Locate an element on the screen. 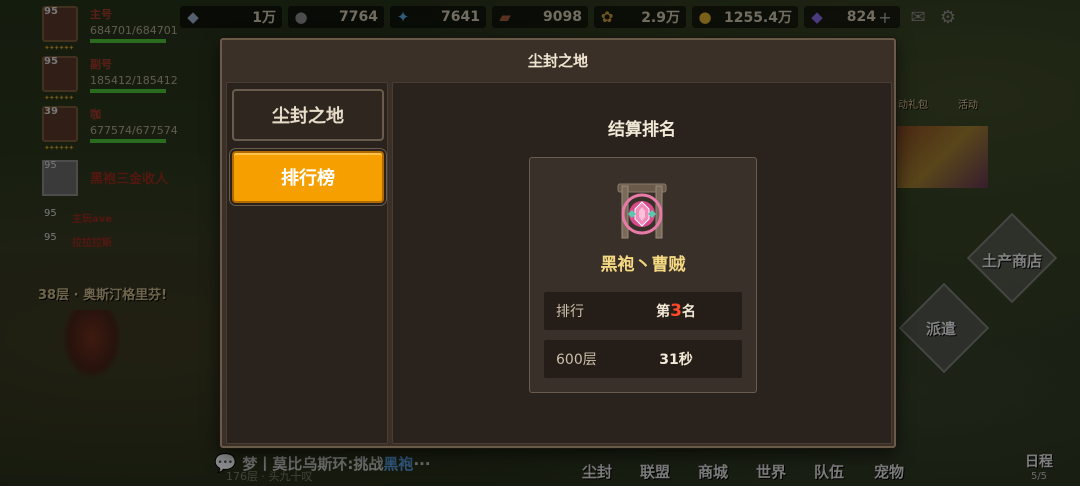 This screenshot has width=1080, height=486. rank-row: 排行 第3名 is located at coordinates (643, 311).